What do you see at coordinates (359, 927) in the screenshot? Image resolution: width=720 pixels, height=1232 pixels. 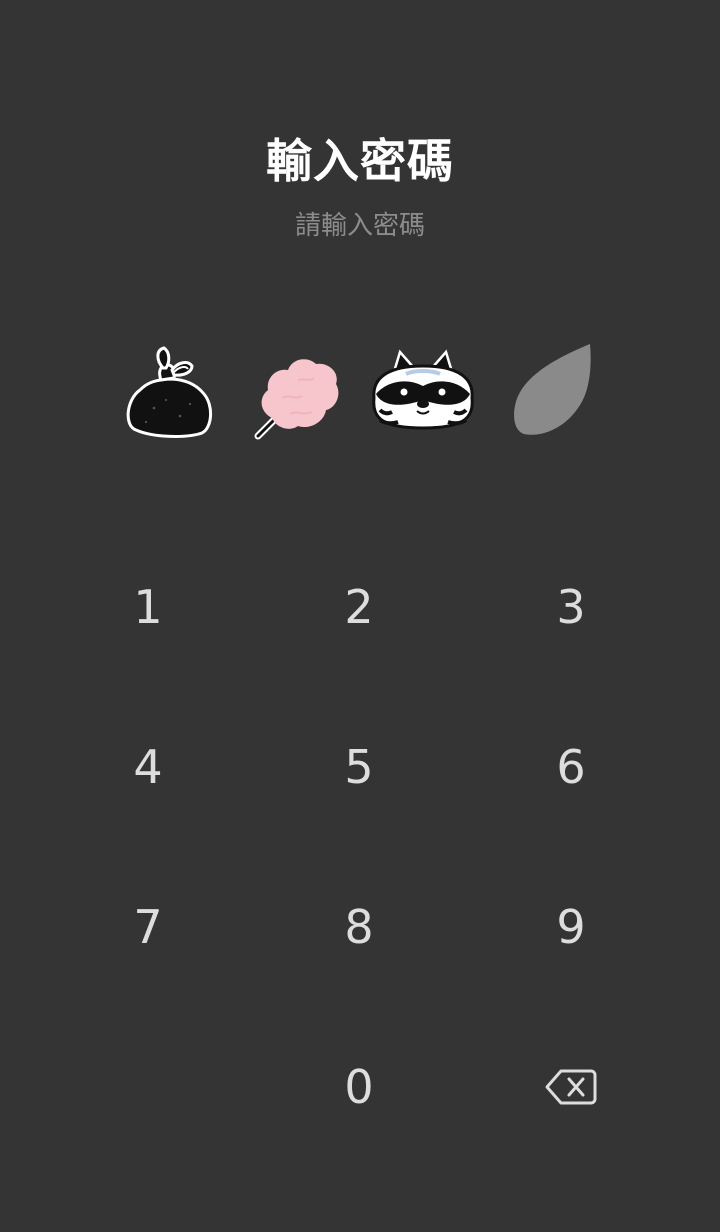 I see `keypad-key-8: 8` at bounding box center [359, 927].